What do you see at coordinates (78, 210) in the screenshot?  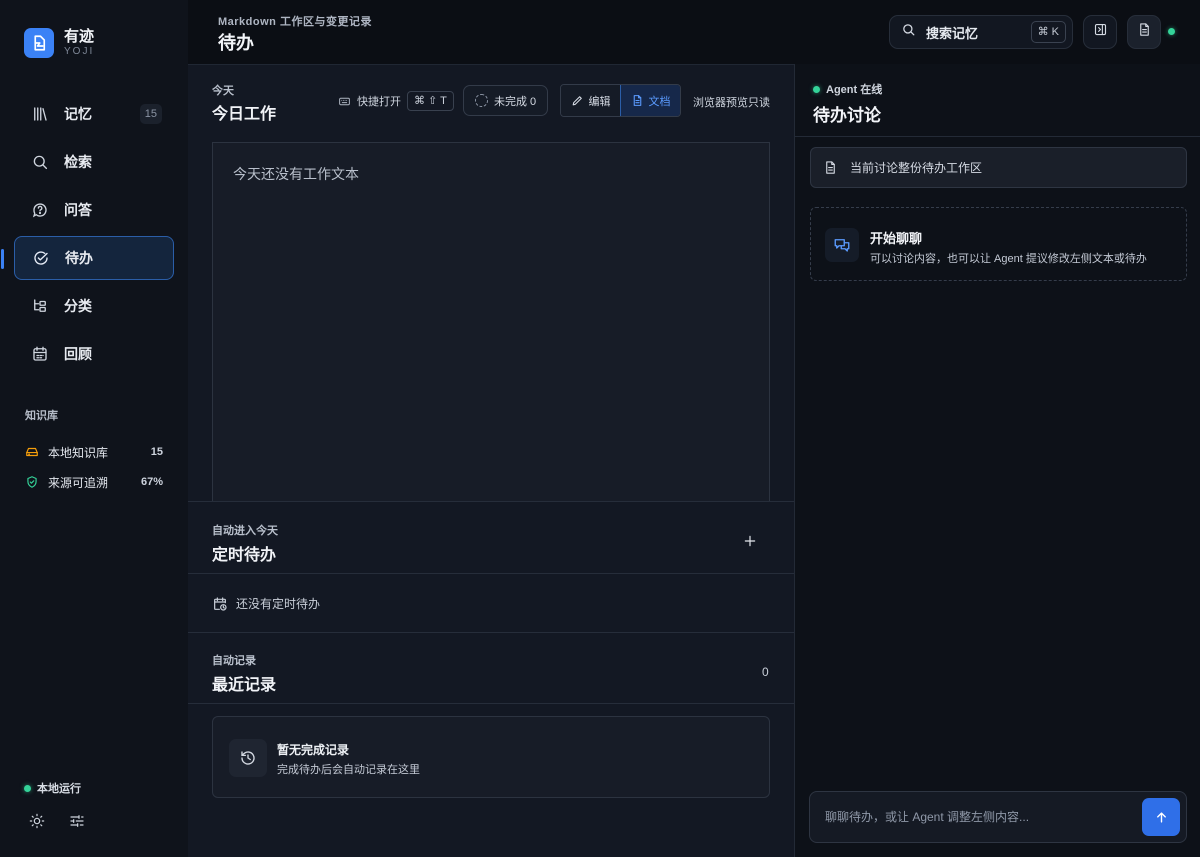 I see `sidebar-item-label: 问答` at bounding box center [78, 210].